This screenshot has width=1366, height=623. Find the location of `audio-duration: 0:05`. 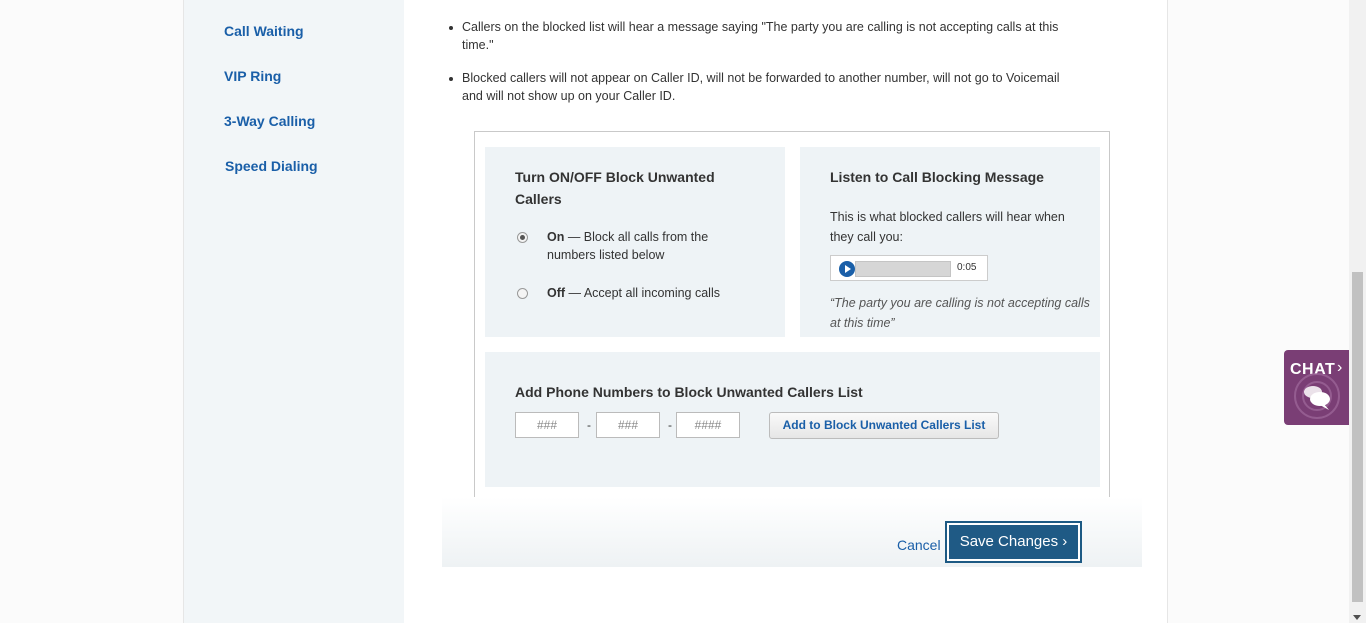

audio-duration: 0:05 is located at coordinates (967, 267).